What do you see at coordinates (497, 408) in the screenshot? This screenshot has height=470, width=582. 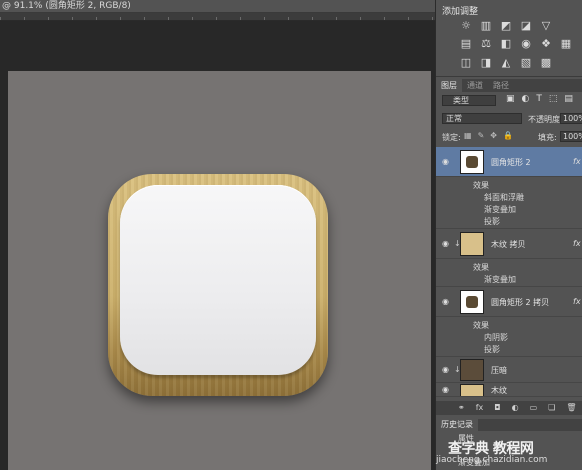 I see `mask-icon: ◘` at bounding box center [497, 408].